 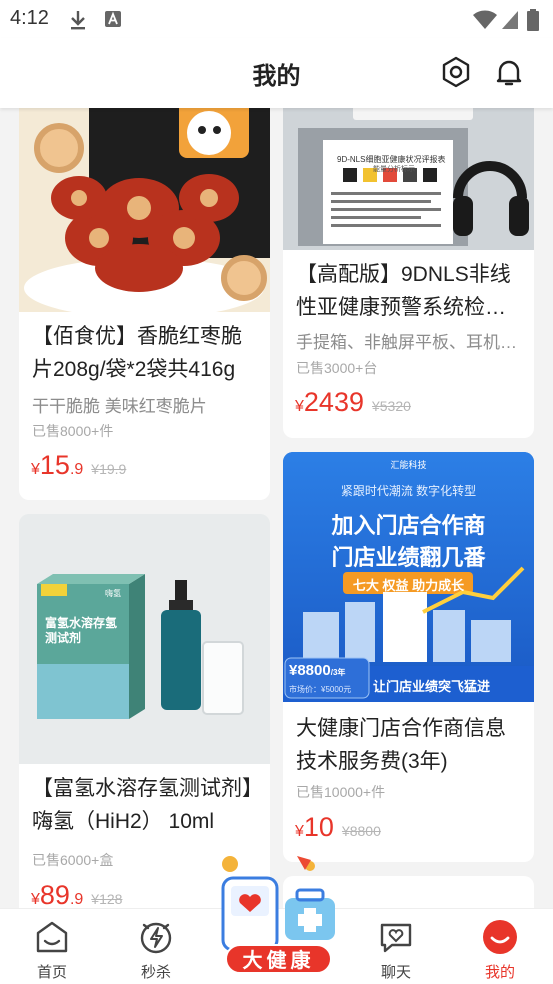 What do you see at coordinates (113, 19) in the screenshot?
I see `app-notification-icon` at bounding box center [113, 19].